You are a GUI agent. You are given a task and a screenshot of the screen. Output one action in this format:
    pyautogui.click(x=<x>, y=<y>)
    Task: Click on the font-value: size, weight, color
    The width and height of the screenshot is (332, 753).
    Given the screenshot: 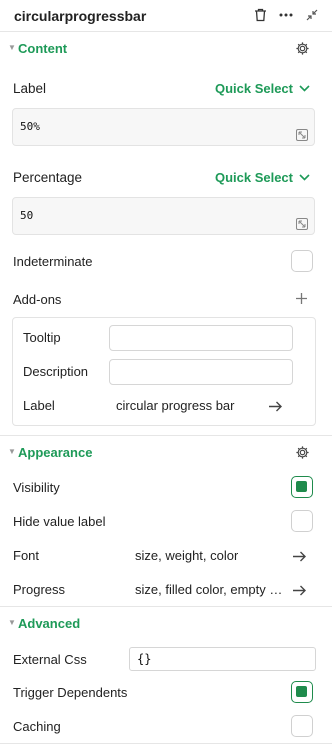 What is the action you would take?
    pyautogui.click(x=186, y=555)
    